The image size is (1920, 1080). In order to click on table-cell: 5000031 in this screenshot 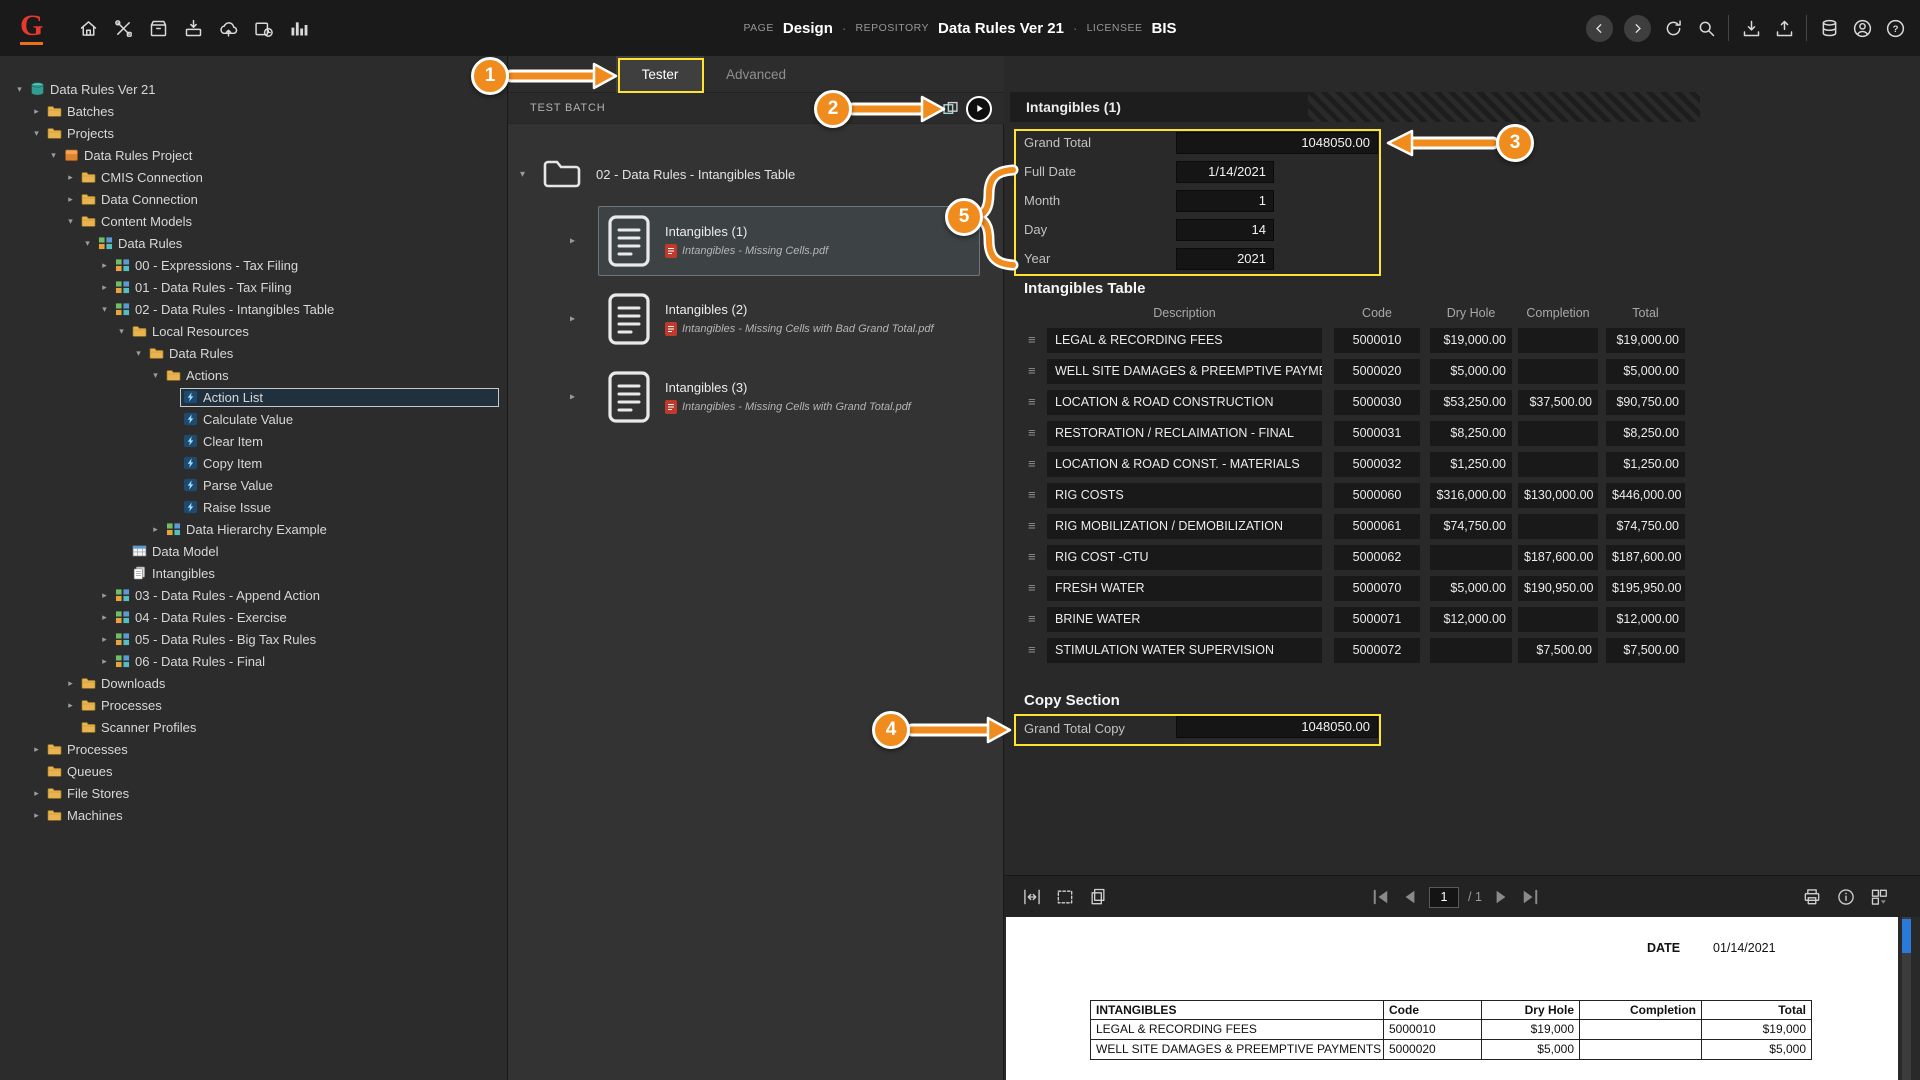, I will do `click(1377, 433)`.